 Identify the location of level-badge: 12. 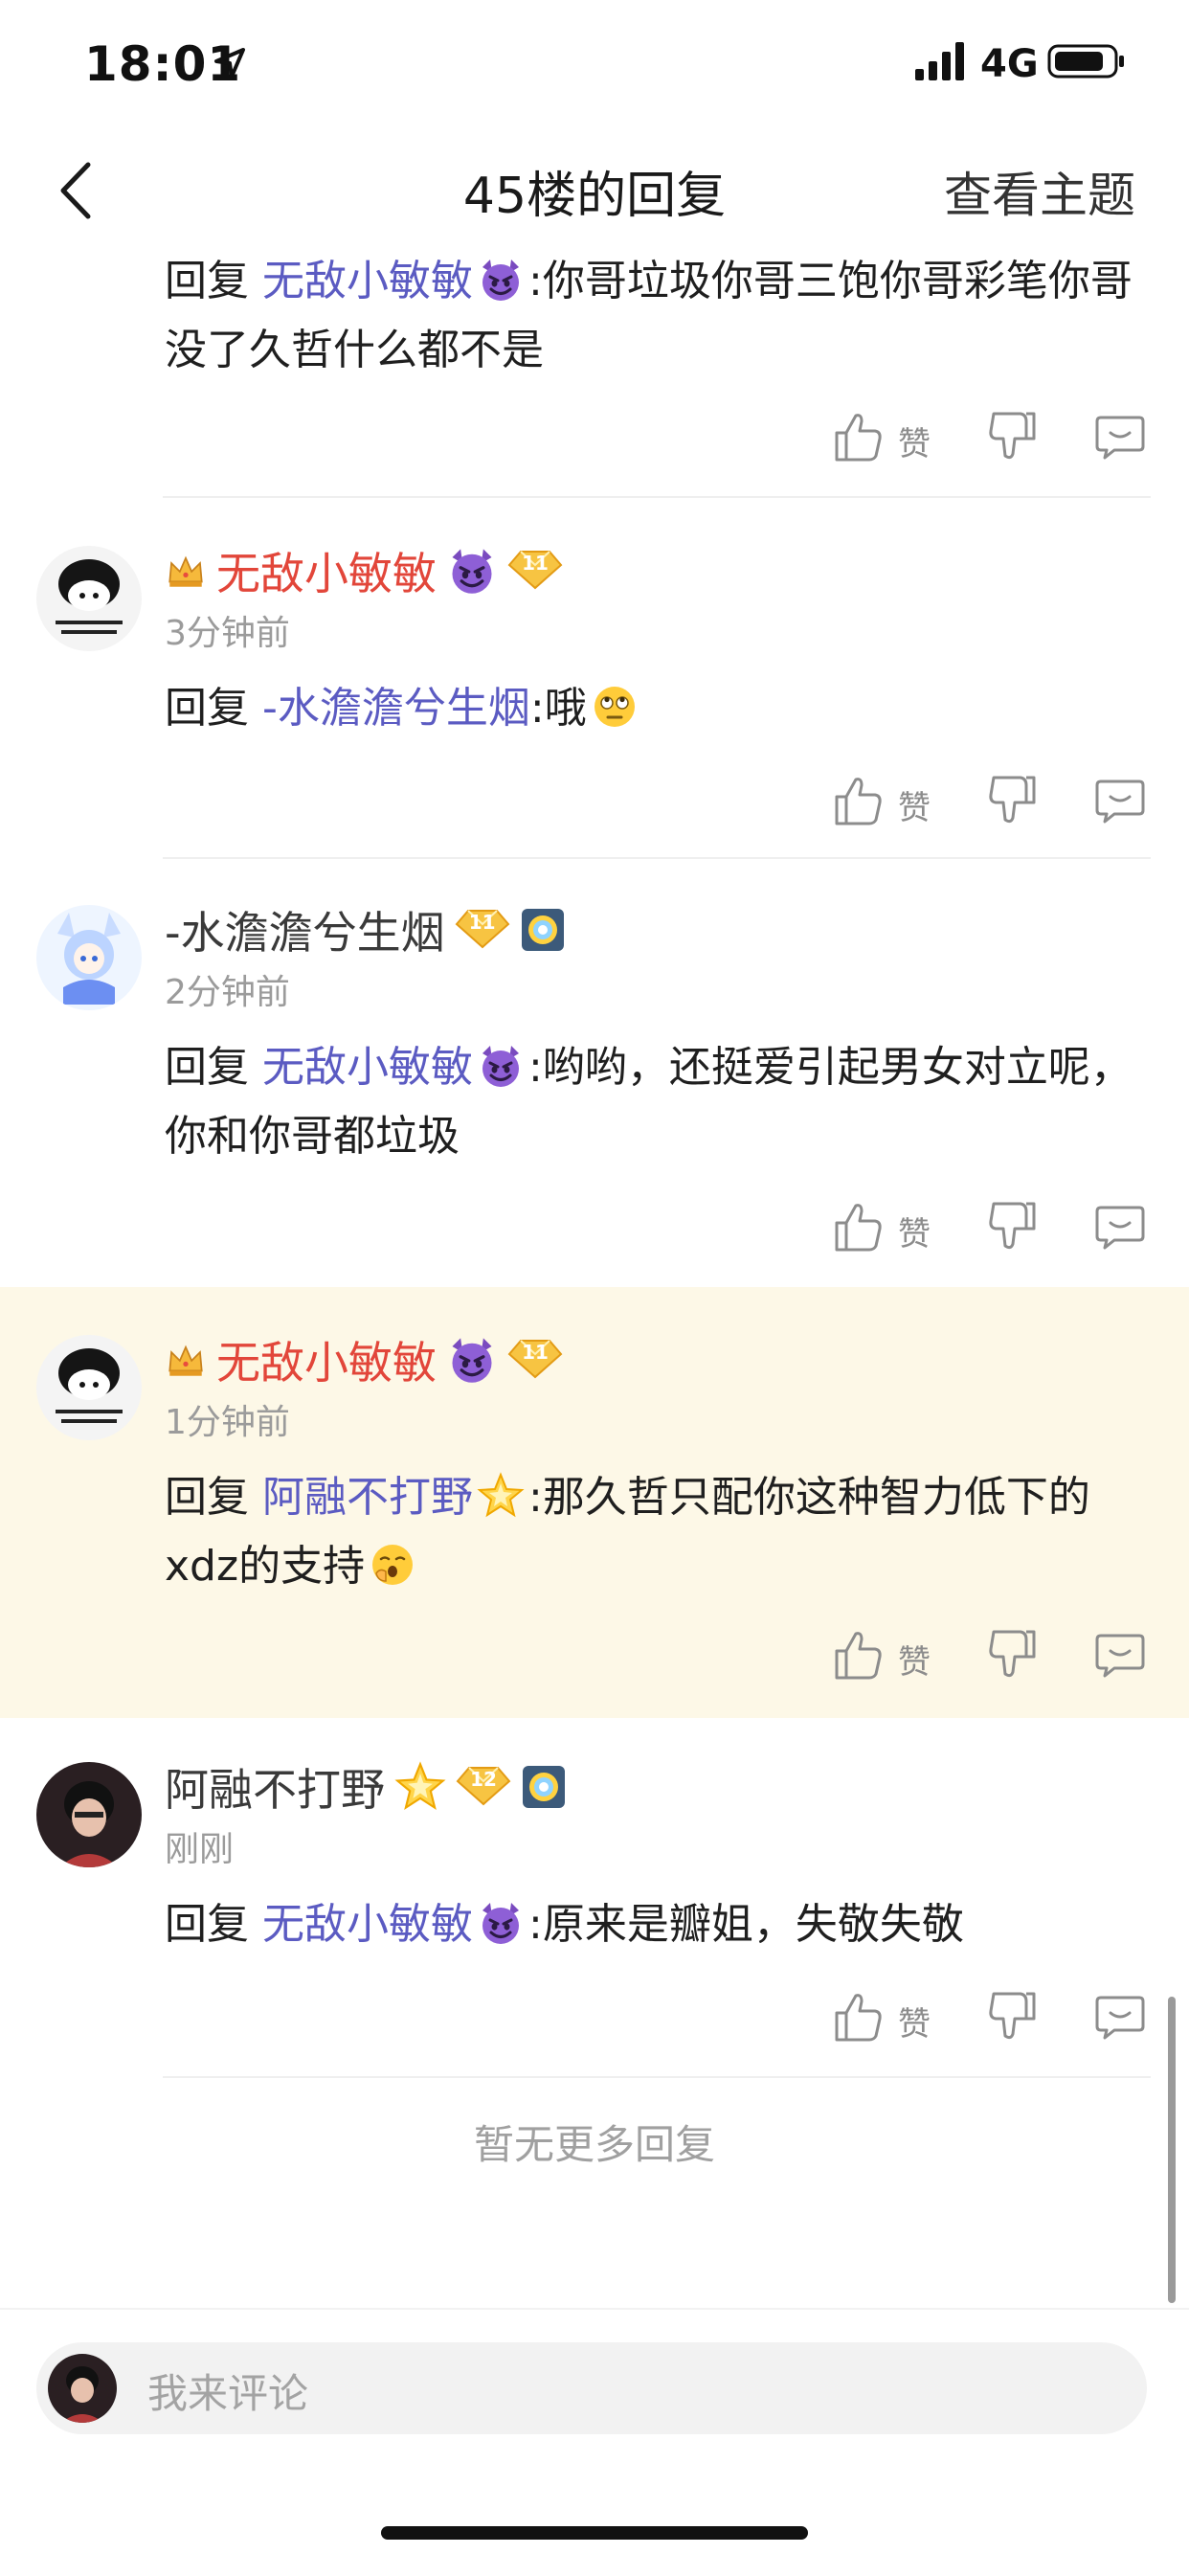
(483, 1787).